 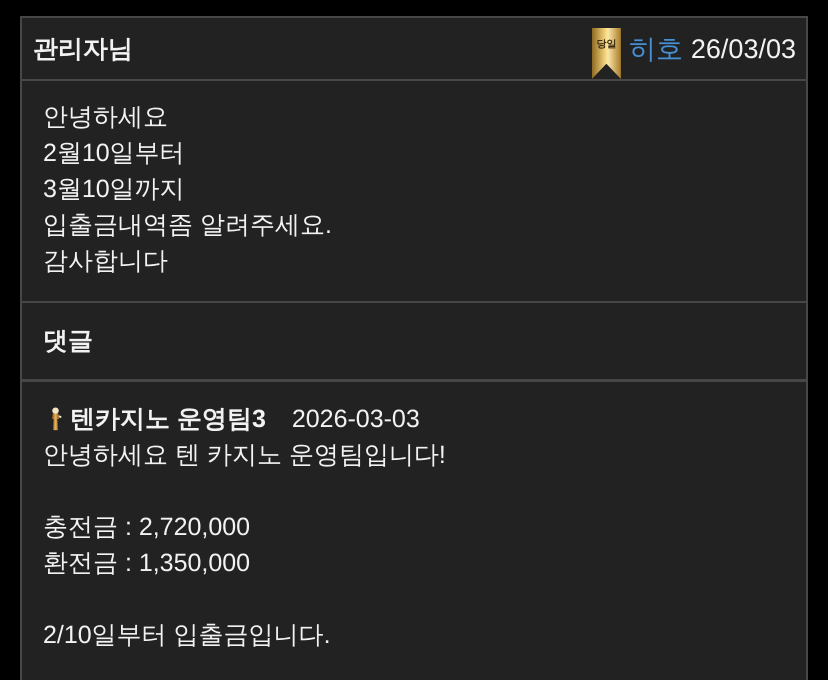 I want to click on comments-heading: 댓글, so click(x=68, y=341).